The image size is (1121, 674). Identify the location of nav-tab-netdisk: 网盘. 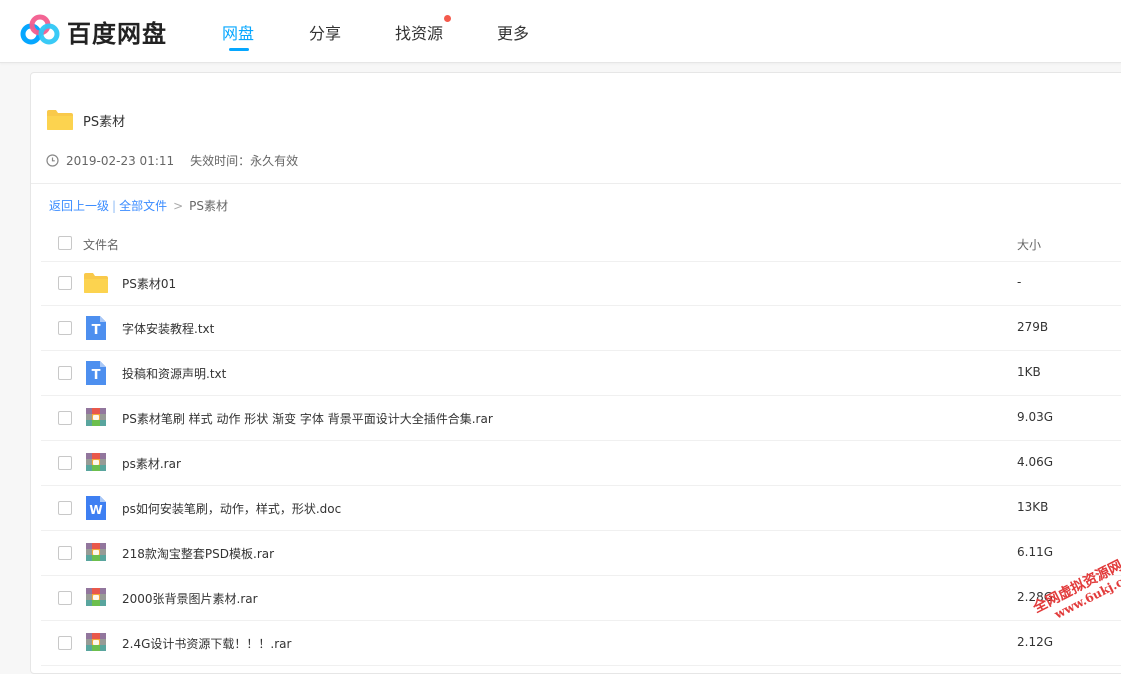
(238, 35).